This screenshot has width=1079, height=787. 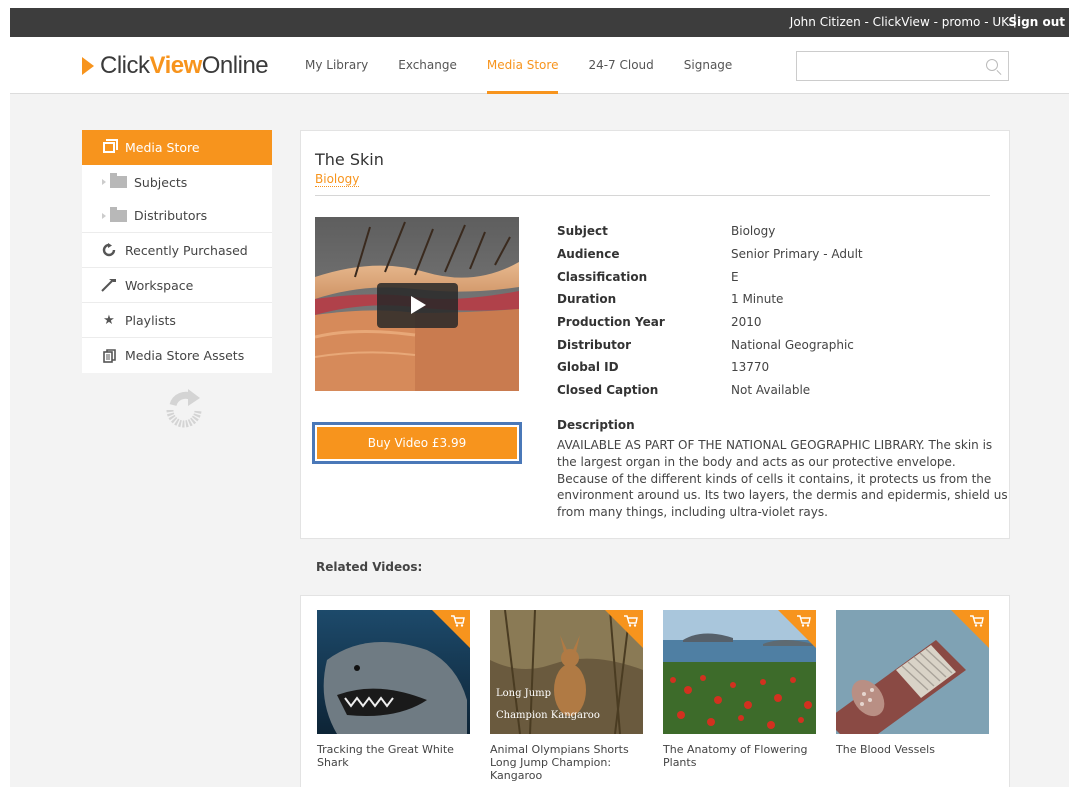 I want to click on related-video-title: The Anatomy of Flowering Plants, so click(x=738, y=756).